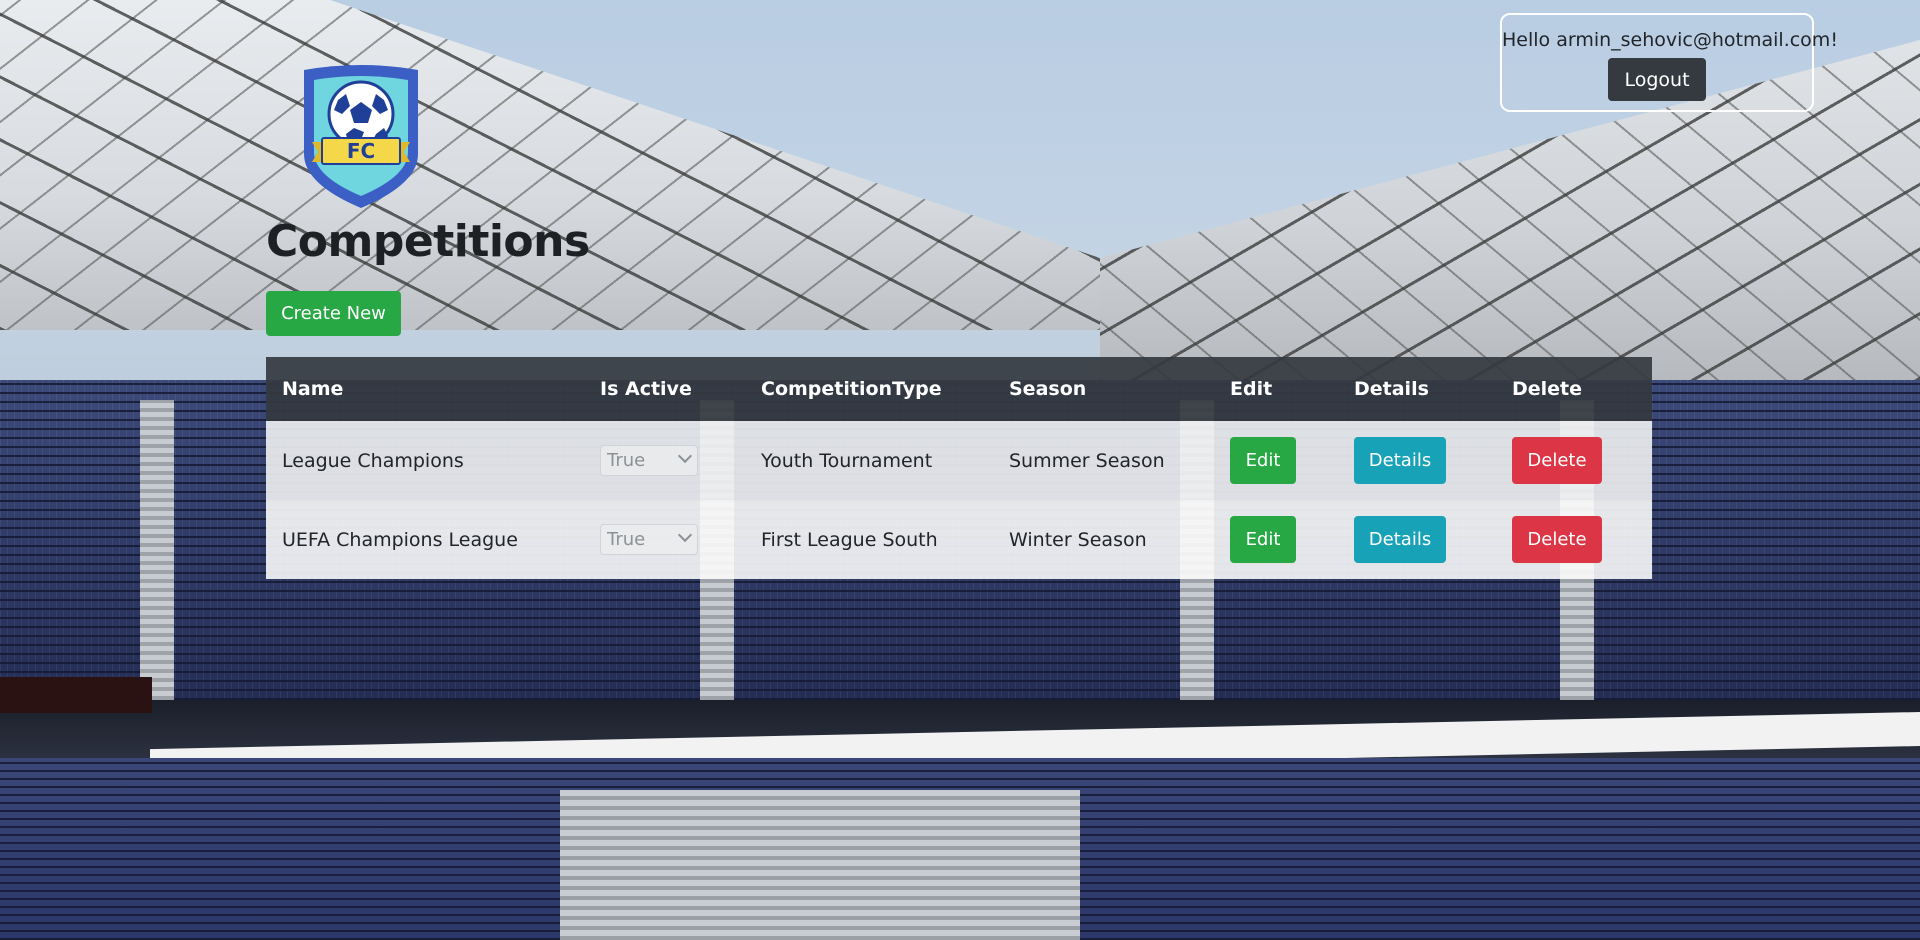 This screenshot has width=1920, height=940. I want to click on column-header-is-active: Is Active, so click(664, 389).